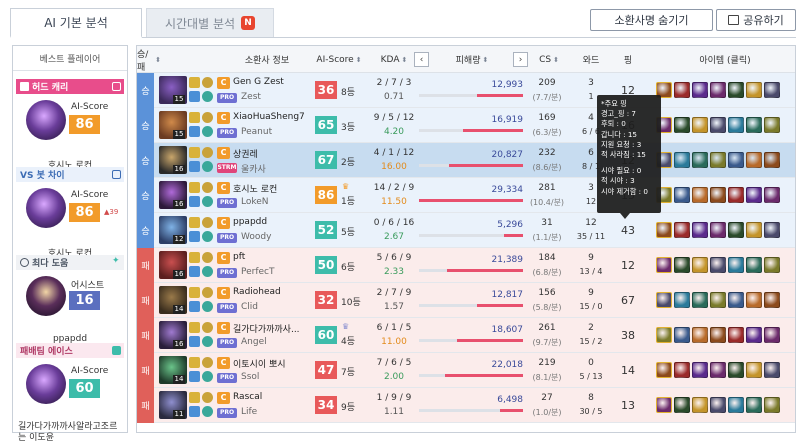  I want to click on tab-time-analysis: 시간대별 분석 N, so click(210, 23).